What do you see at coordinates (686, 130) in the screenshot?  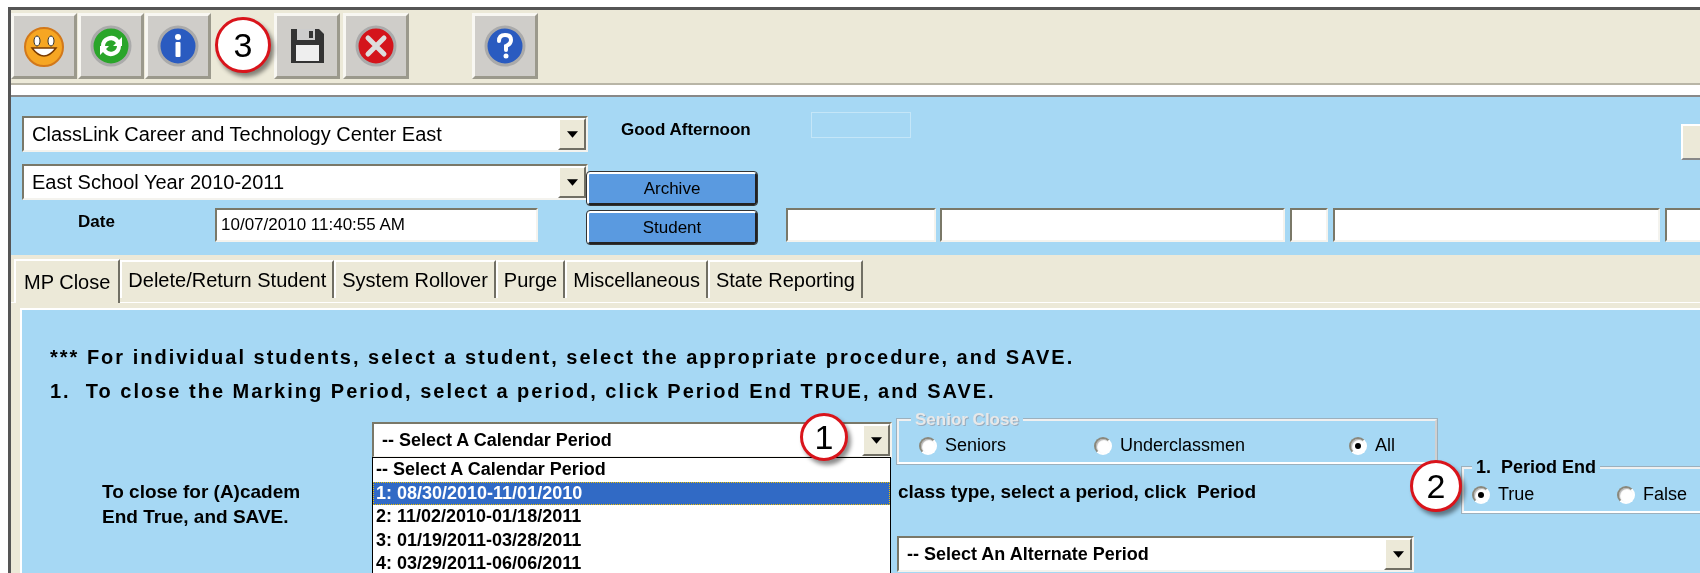 I see `greeting-text: Good Afternoon` at bounding box center [686, 130].